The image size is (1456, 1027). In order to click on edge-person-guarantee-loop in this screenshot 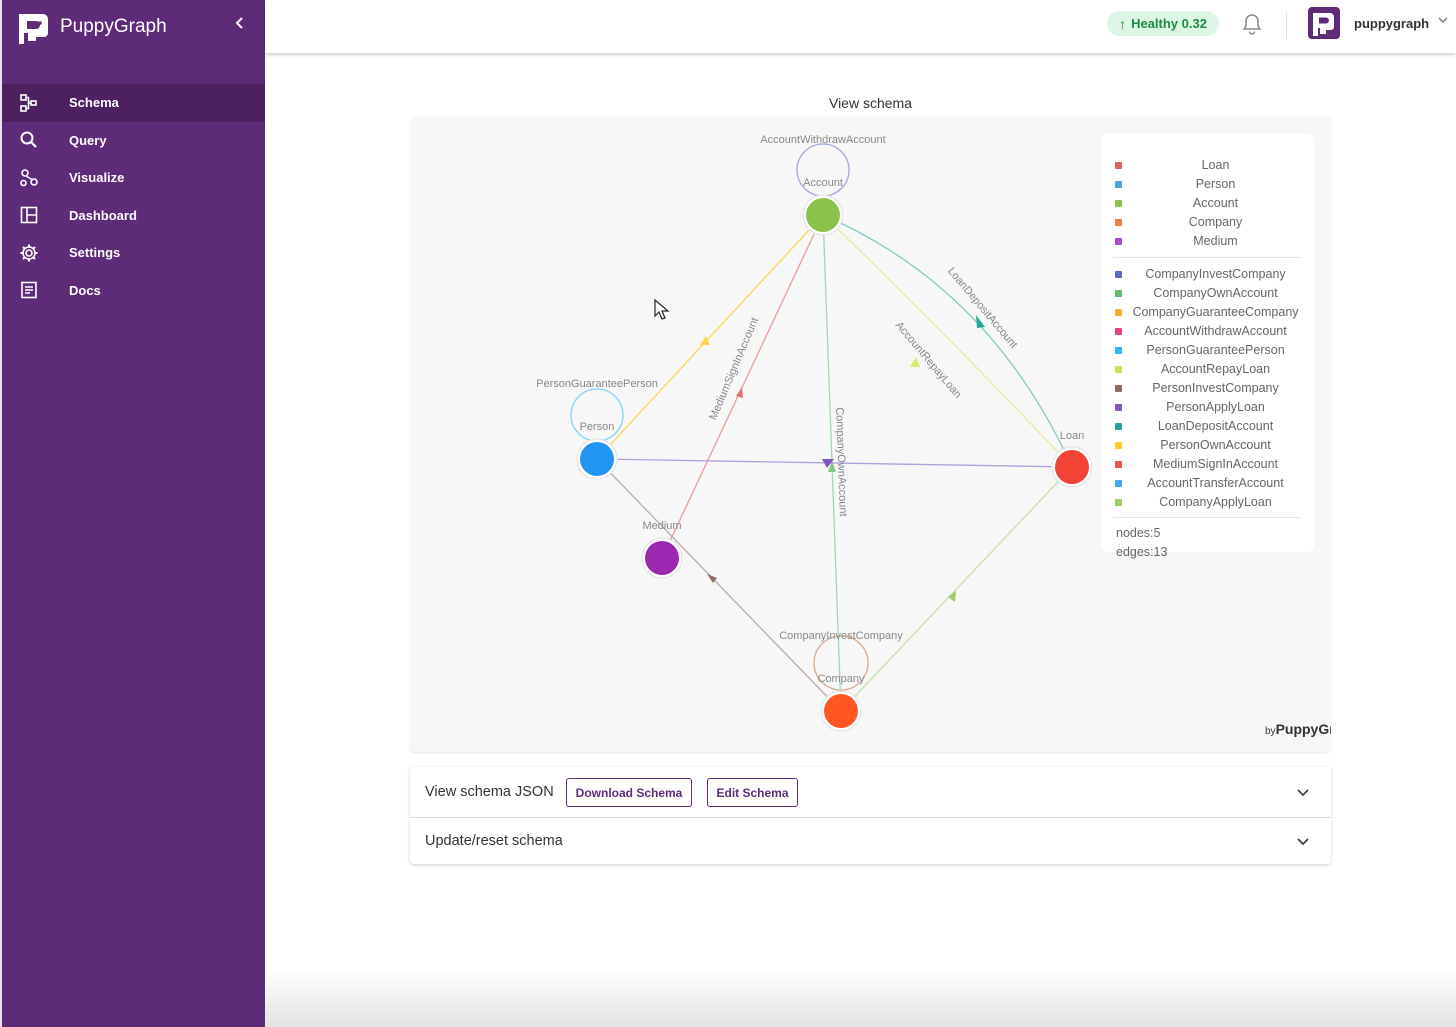, I will do `click(597, 415)`.